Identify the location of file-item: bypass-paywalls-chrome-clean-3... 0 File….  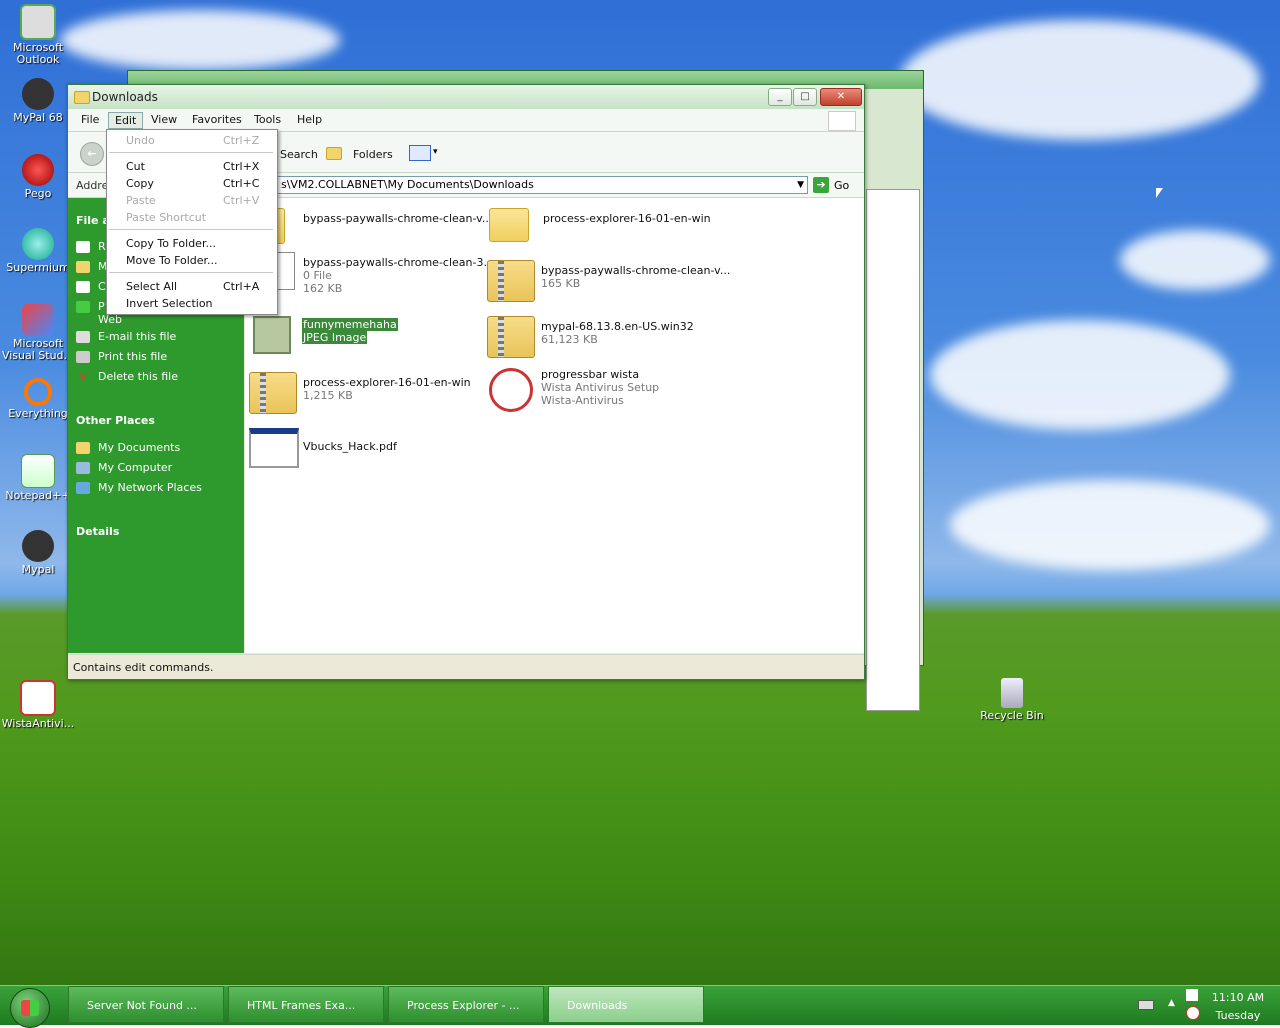
(371, 276).